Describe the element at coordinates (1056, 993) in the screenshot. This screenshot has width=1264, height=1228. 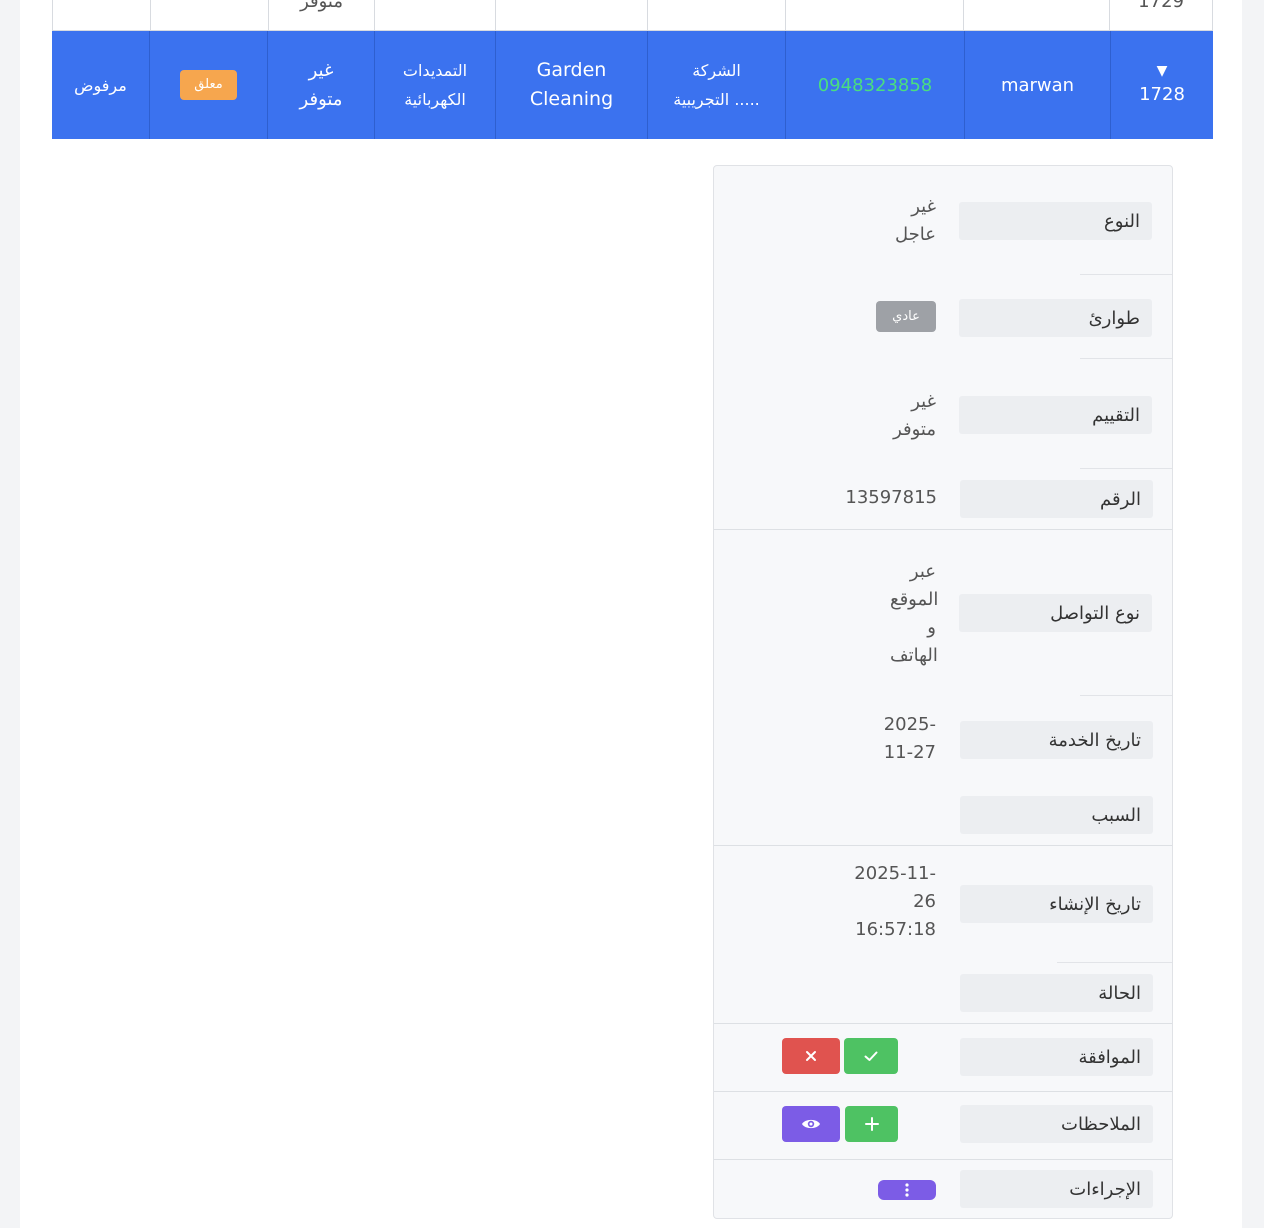
I see `status-label: الحالة` at that location.